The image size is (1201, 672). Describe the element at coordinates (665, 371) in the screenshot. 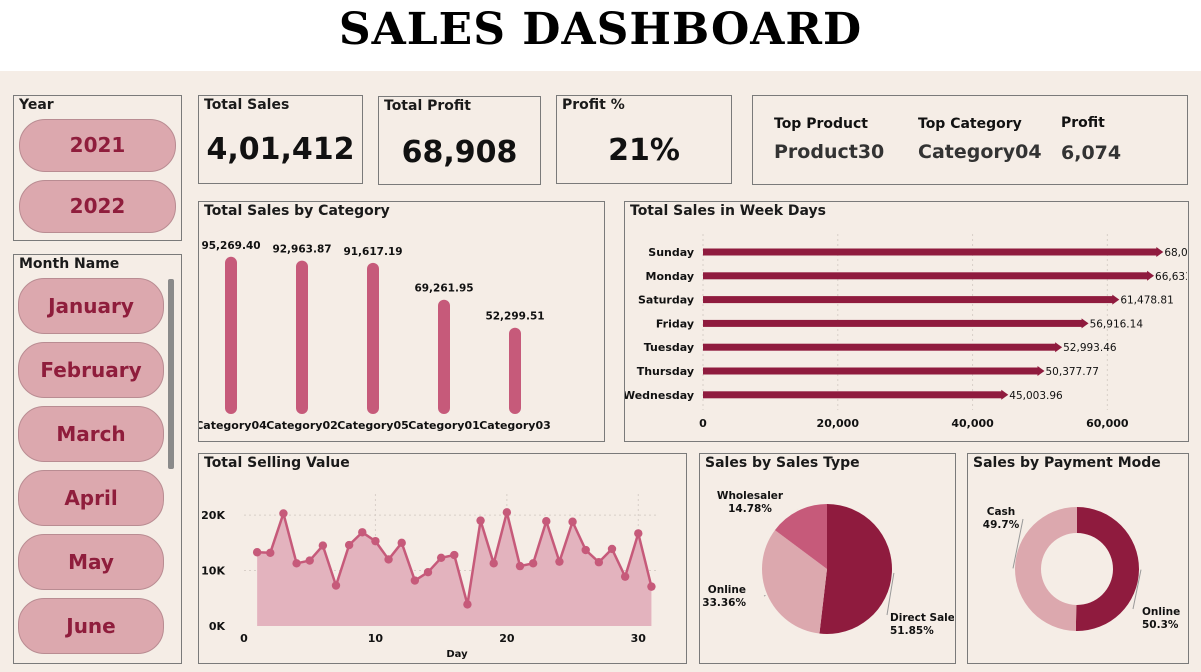

I see `weekday-axis-label: Thursday` at that location.